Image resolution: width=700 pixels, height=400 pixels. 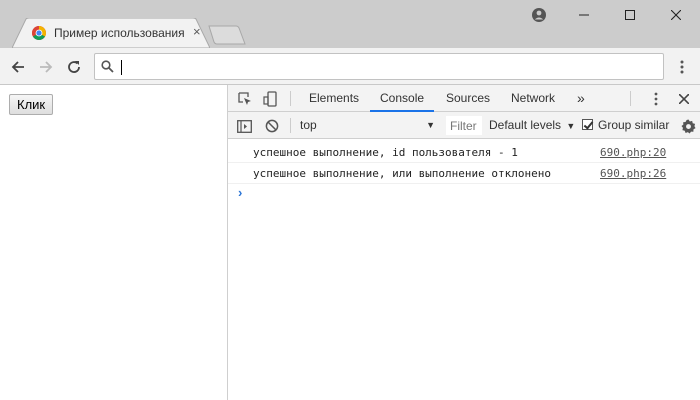 What do you see at coordinates (74, 67) in the screenshot?
I see `reload-icon` at bounding box center [74, 67].